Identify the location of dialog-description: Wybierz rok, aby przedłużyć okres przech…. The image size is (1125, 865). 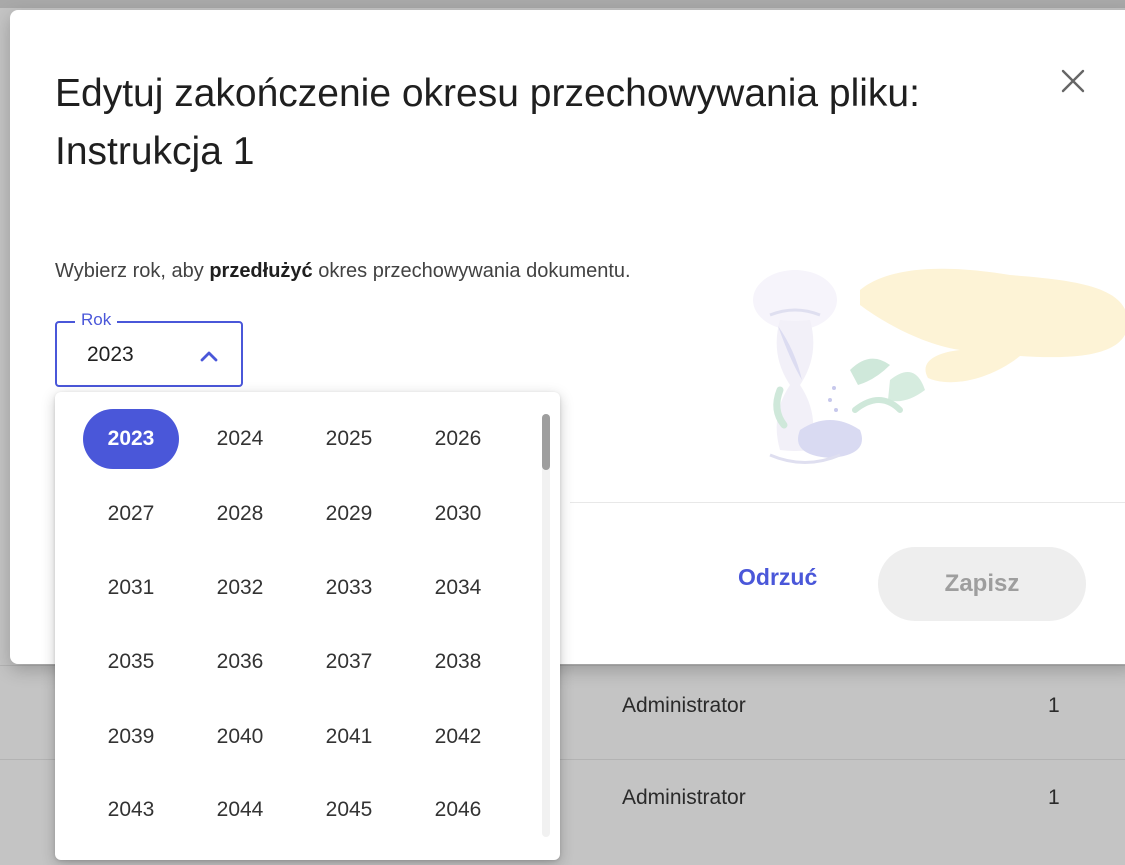
(343, 271).